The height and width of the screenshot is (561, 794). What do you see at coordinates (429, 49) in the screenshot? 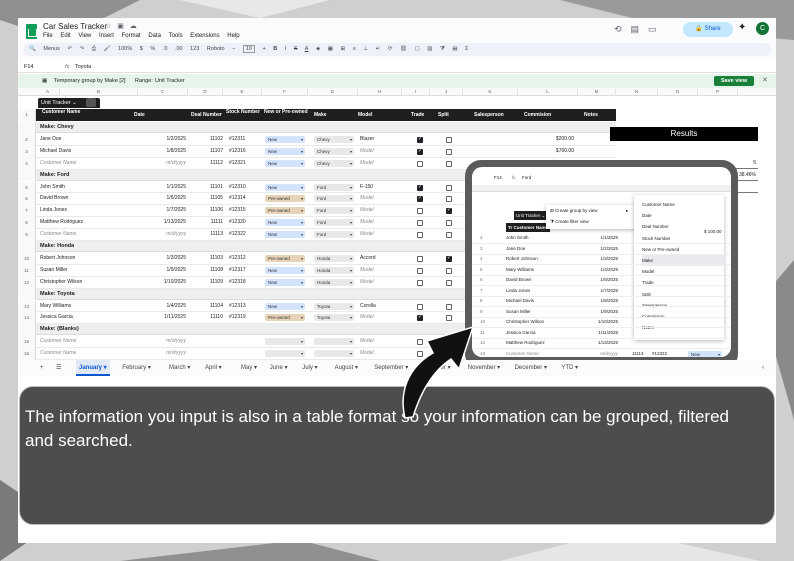
I see `chart-icon: ▥` at bounding box center [429, 49].